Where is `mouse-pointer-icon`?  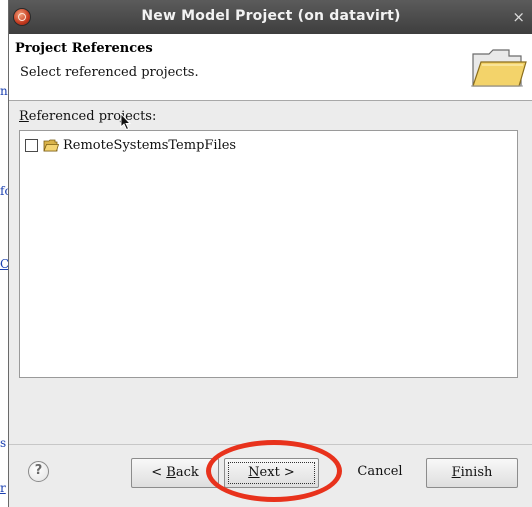 mouse-pointer-icon is located at coordinates (126, 122).